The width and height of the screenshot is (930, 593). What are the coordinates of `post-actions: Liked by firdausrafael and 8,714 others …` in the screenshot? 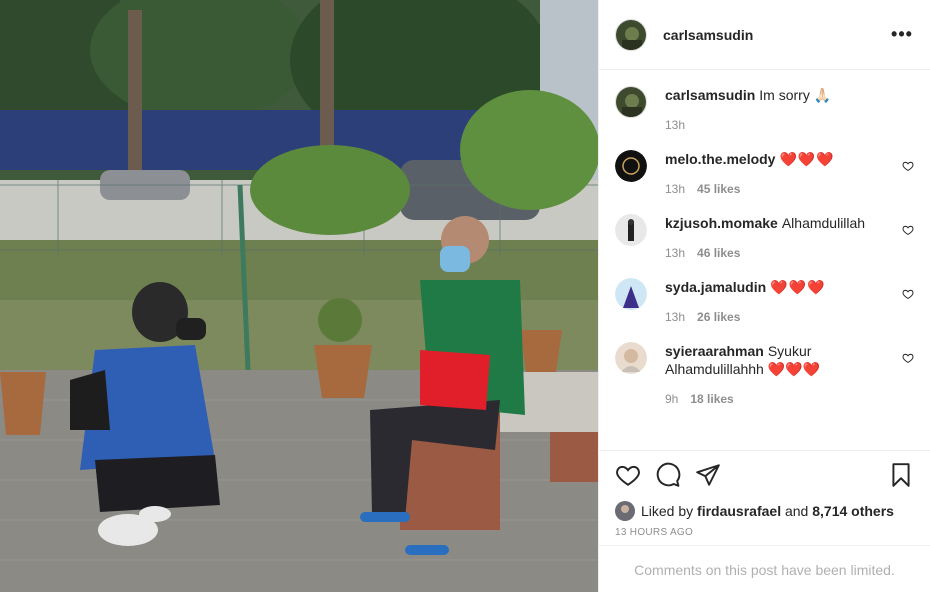 It's located at (764, 494).